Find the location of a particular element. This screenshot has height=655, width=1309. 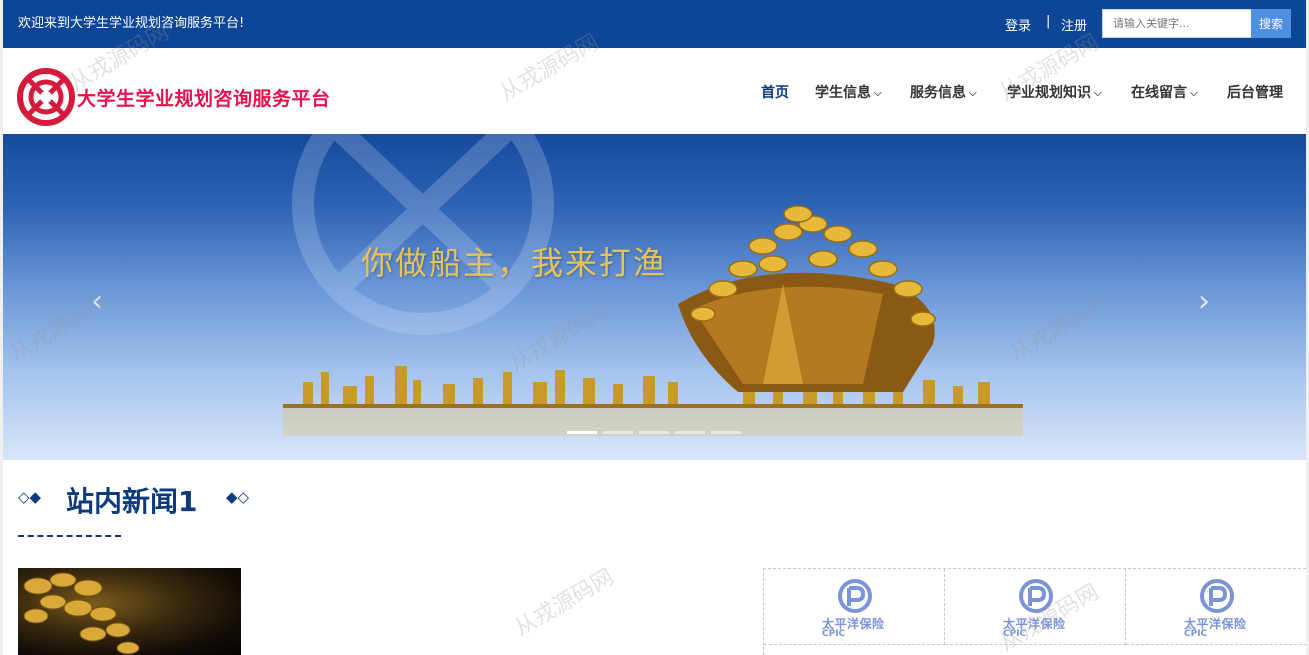

carousel-indicators is located at coordinates (657, 433).